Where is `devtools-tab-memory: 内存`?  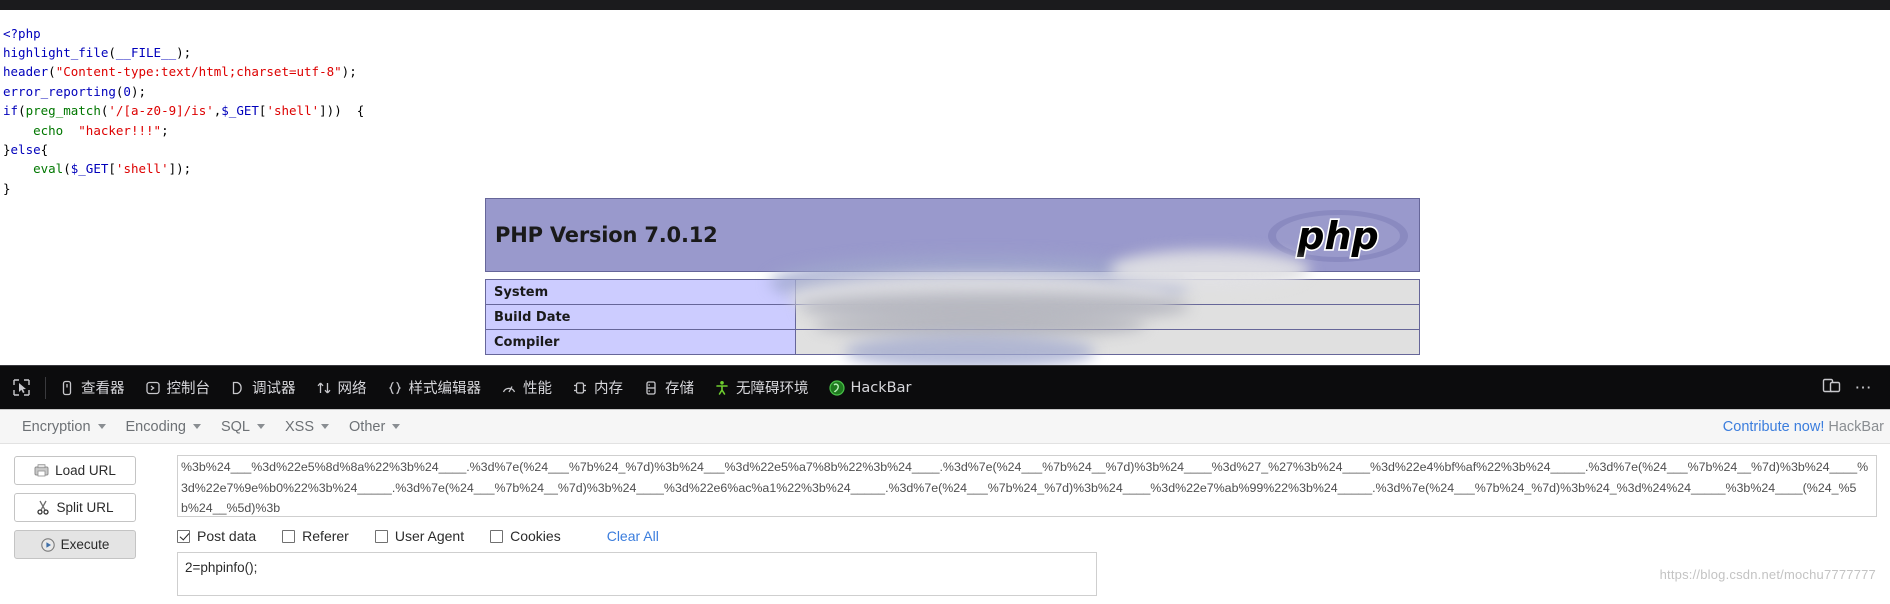 devtools-tab-memory: 内存 is located at coordinates (597, 387).